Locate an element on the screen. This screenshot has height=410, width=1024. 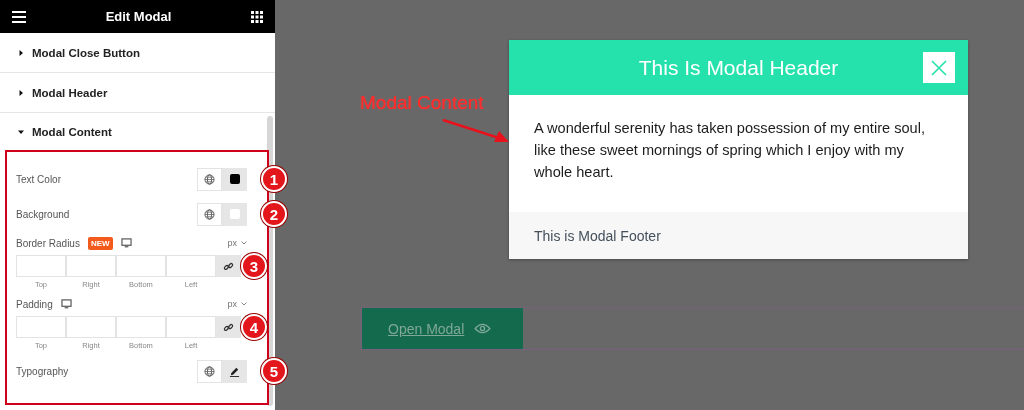
section-header: Modal Close Button is located at coordinates (137, 53).